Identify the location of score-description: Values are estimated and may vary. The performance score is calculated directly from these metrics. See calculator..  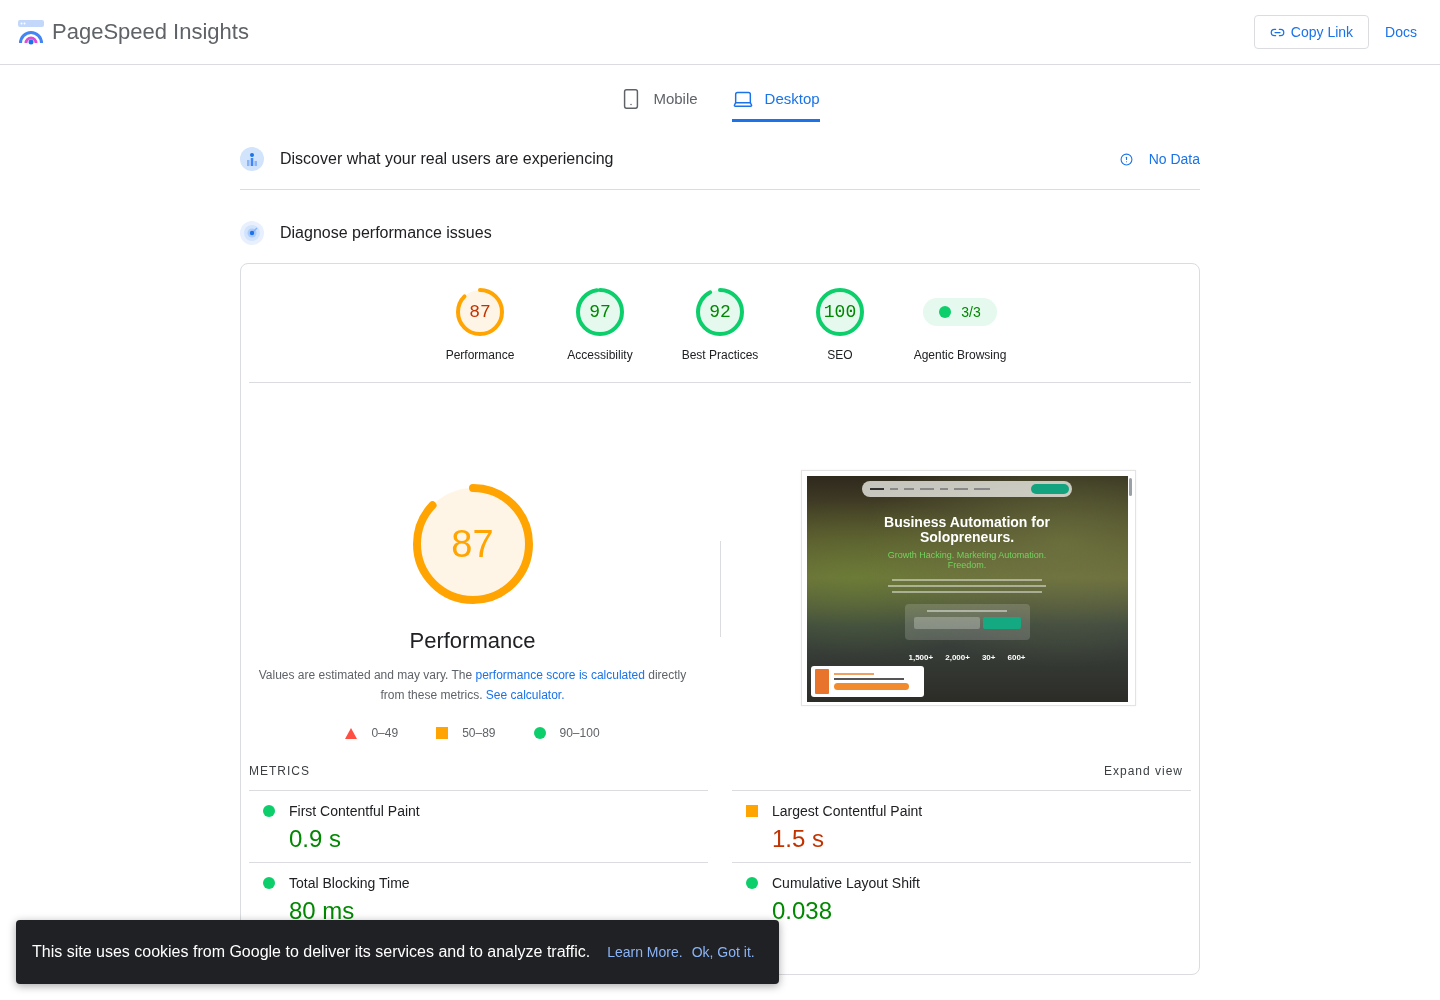
(472, 685).